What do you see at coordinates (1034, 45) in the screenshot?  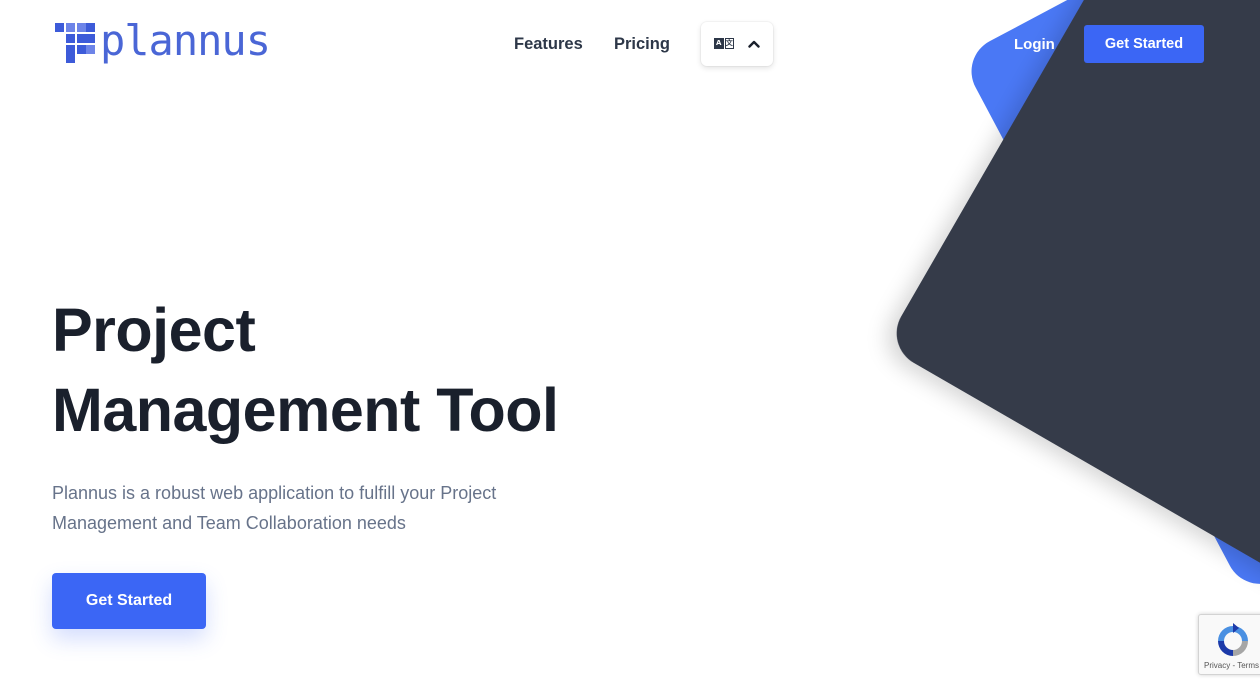 I see `login-link: Login` at bounding box center [1034, 45].